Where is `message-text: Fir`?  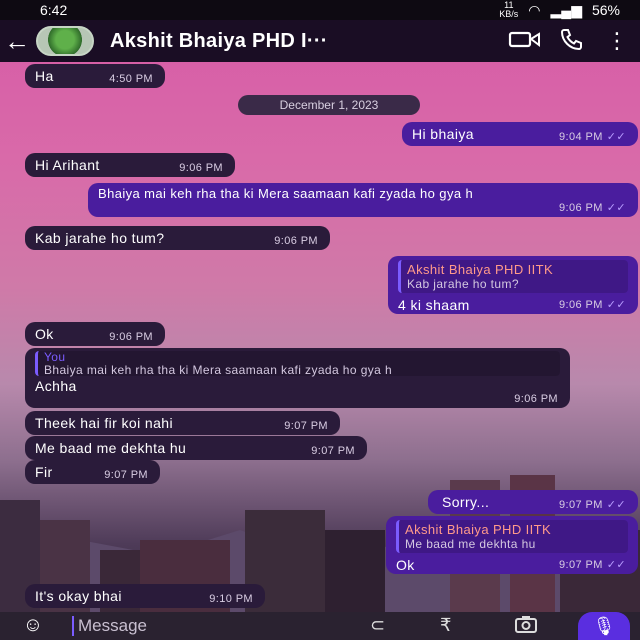 message-text: Fir is located at coordinates (44, 472).